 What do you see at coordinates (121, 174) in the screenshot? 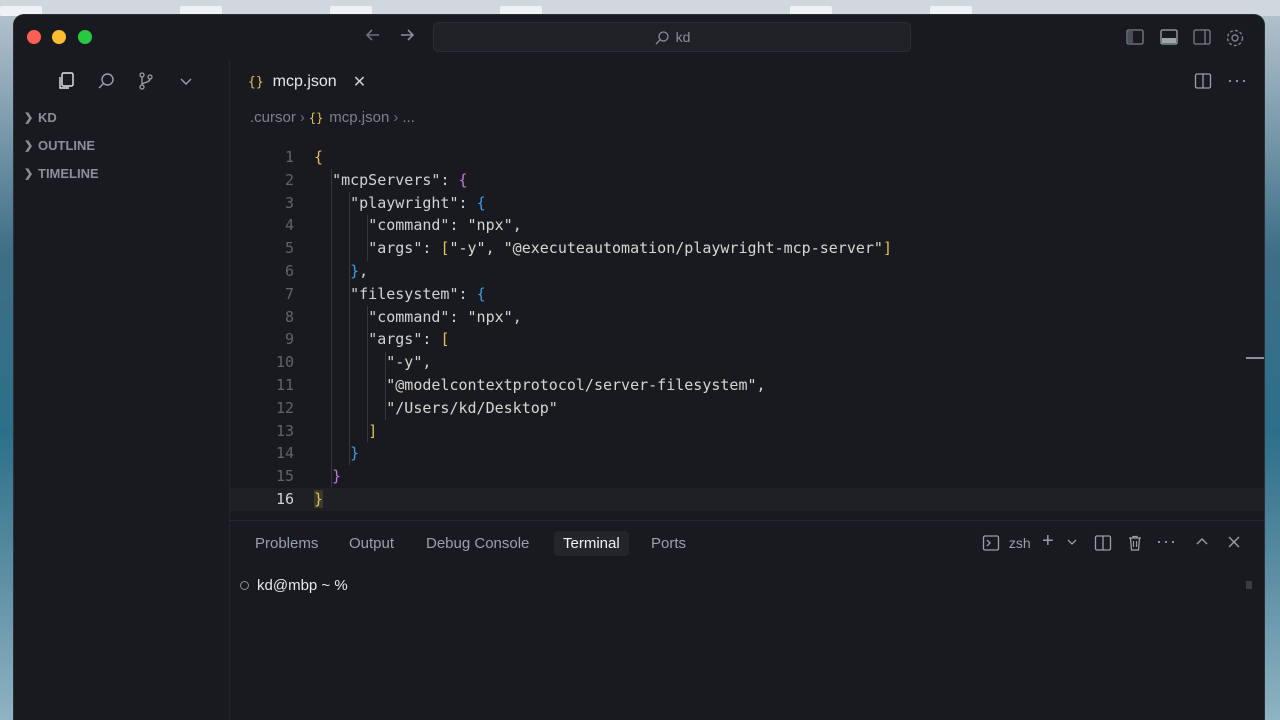
I see `sidebar-section-timeline: ❯ TIMELINE` at bounding box center [121, 174].